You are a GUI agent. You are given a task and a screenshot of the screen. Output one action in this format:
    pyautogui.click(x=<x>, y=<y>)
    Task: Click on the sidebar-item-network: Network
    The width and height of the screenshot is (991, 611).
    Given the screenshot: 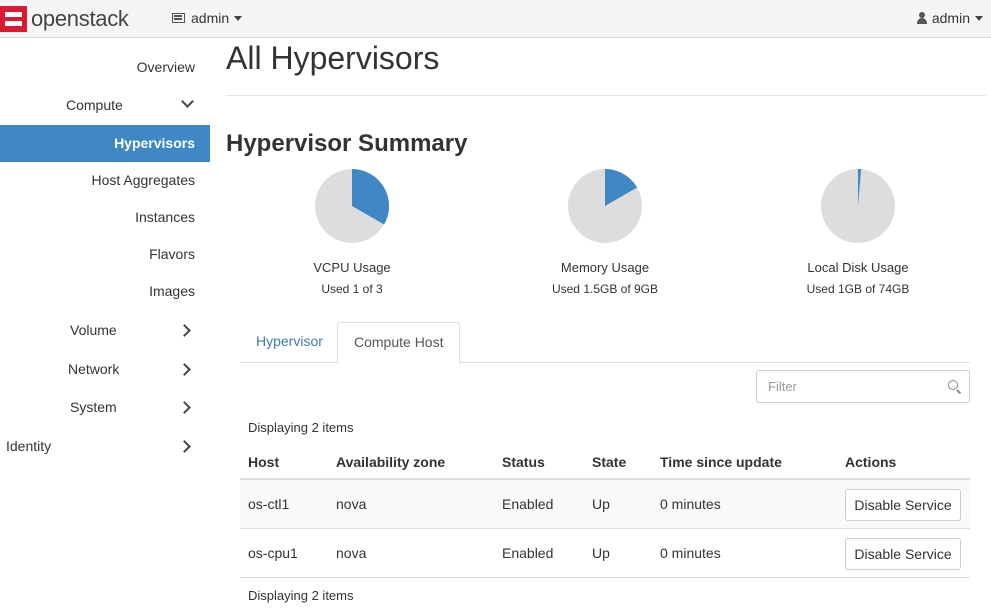 What is the action you would take?
    pyautogui.click(x=105, y=369)
    